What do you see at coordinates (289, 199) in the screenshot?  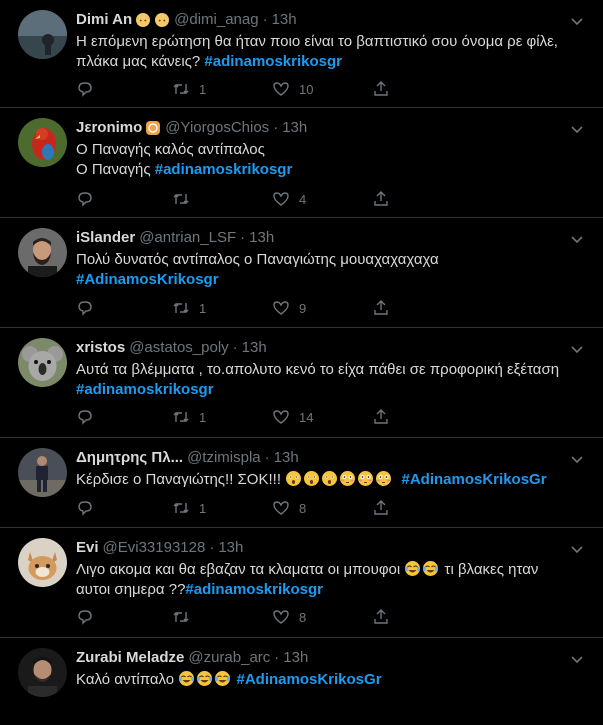 I see `like-button: 4` at bounding box center [289, 199].